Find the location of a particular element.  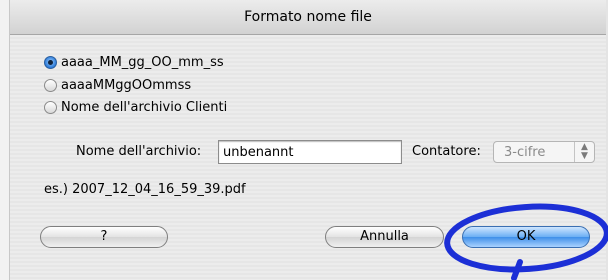

highlight-circle-annotation is located at coordinates (526, 241).